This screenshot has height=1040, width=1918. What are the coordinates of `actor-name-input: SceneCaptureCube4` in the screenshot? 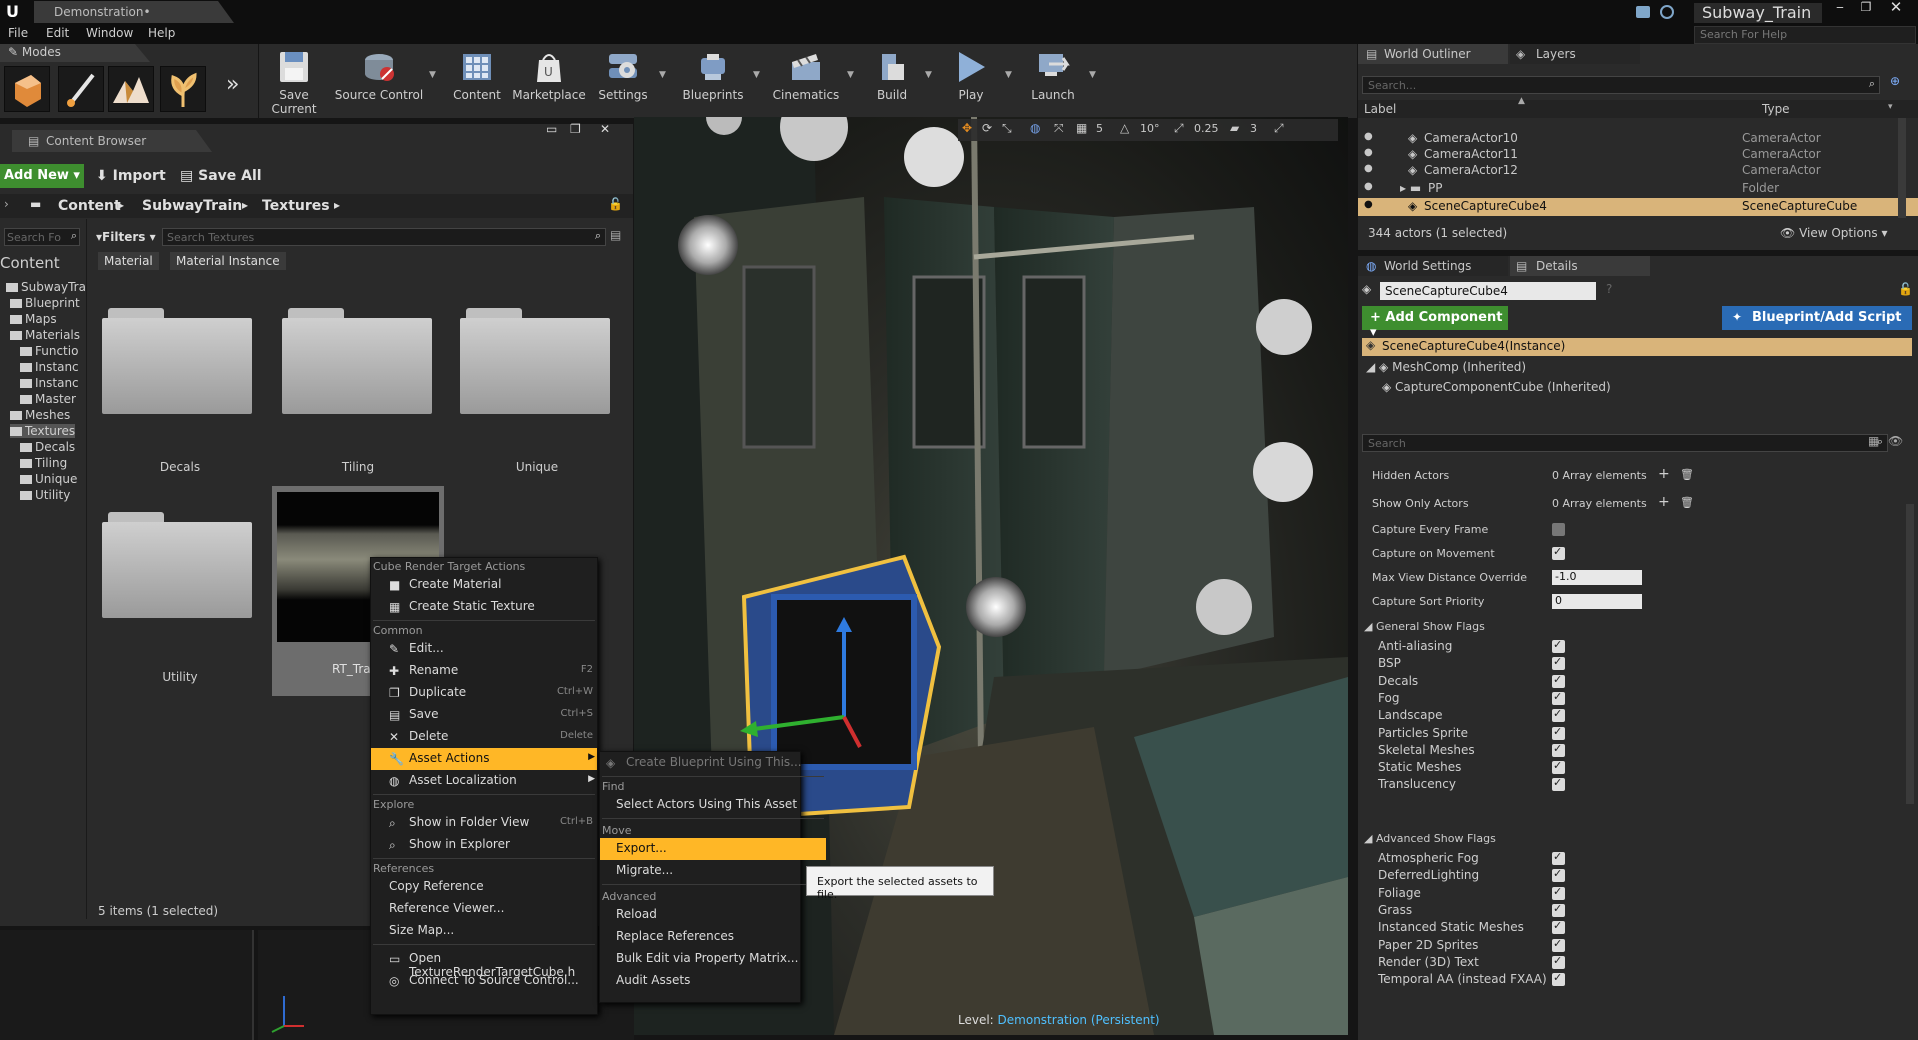 It's located at (1488, 291).